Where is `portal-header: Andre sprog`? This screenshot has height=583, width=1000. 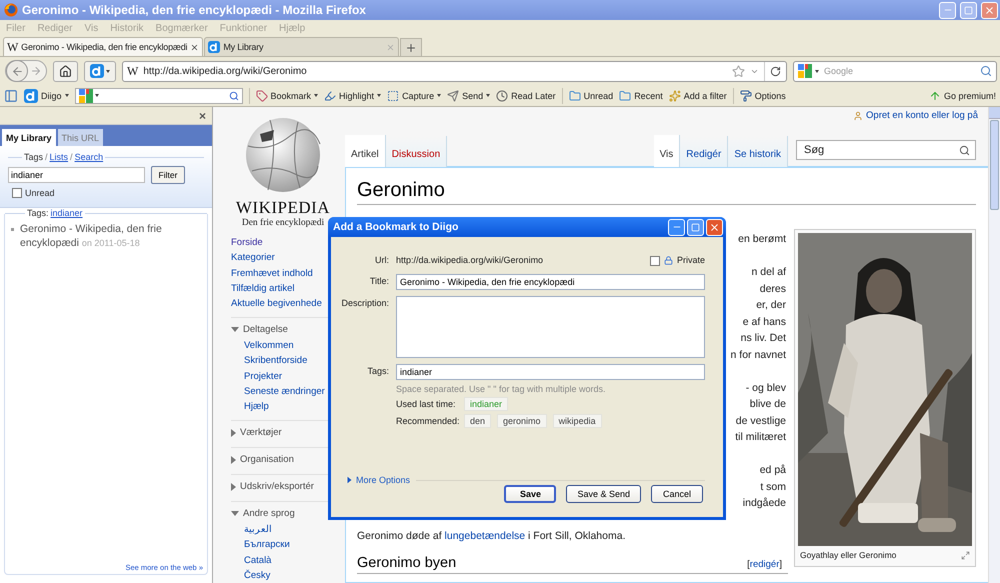 portal-header: Andre sprog is located at coordinates (288, 513).